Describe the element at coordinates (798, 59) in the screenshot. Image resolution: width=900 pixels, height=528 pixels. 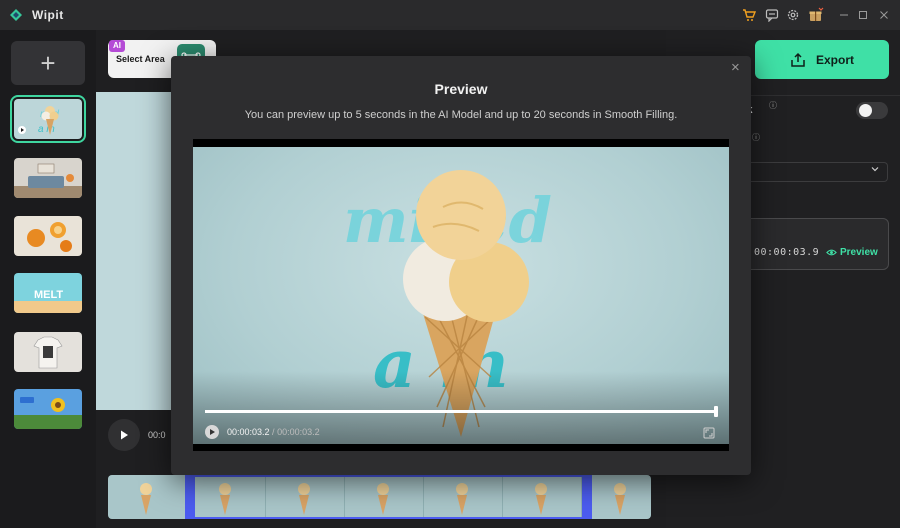
I see `export-icon` at that location.